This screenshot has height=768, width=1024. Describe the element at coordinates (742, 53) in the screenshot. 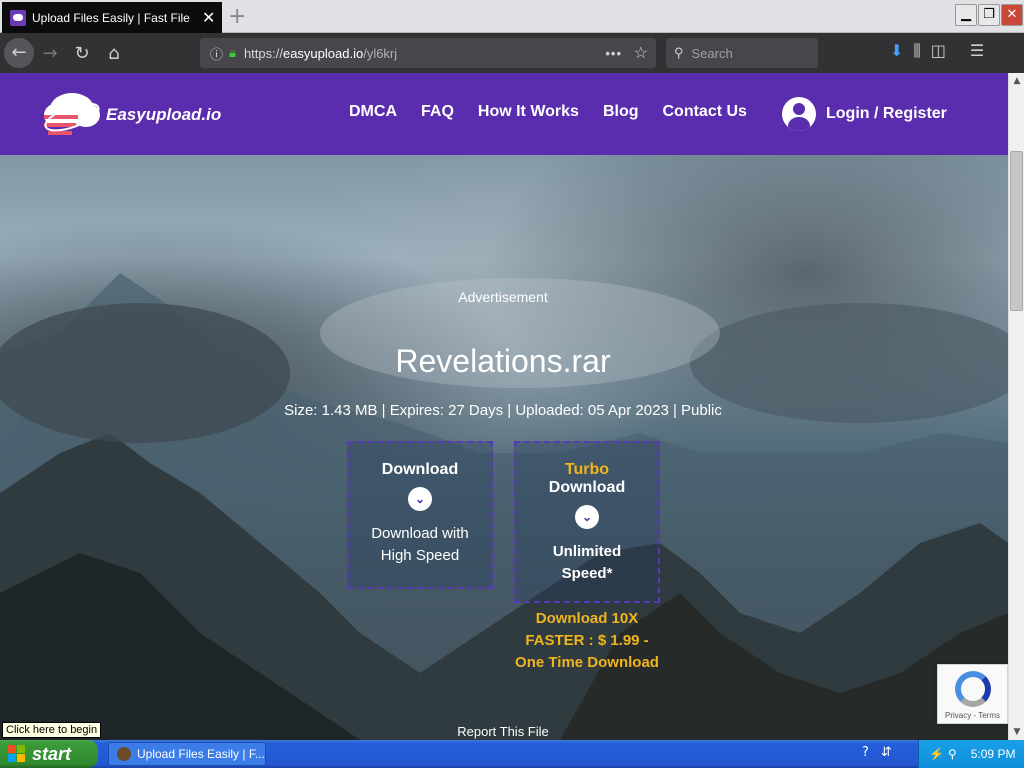

I see `search-input: ⚲ Search` at that location.